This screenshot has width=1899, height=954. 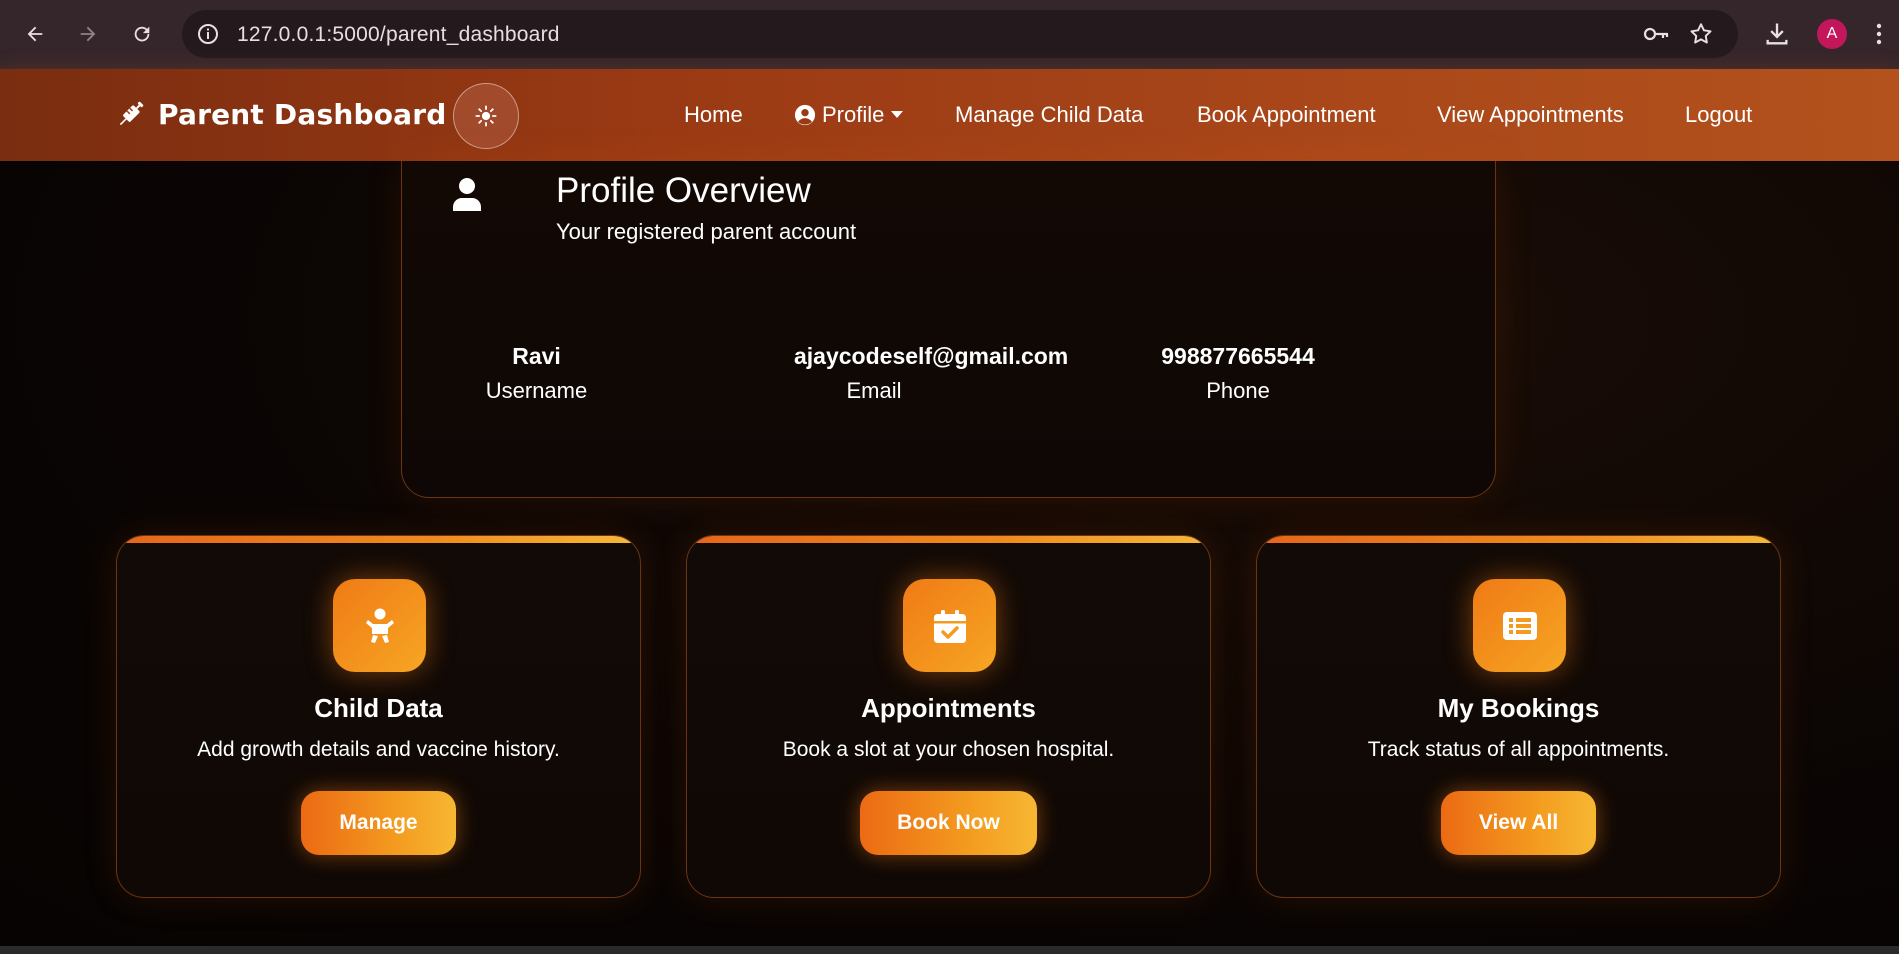 I want to click on nav-profile-label: Profile, so click(x=853, y=114).